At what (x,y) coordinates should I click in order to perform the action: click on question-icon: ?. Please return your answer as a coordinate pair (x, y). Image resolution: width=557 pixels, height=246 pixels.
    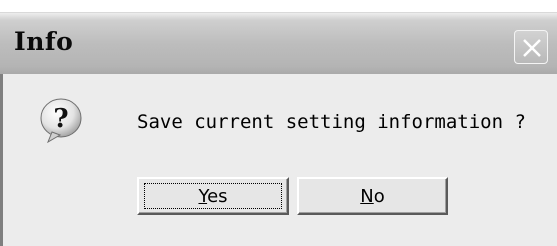
    Looking at the image, I should click on (61, 120).